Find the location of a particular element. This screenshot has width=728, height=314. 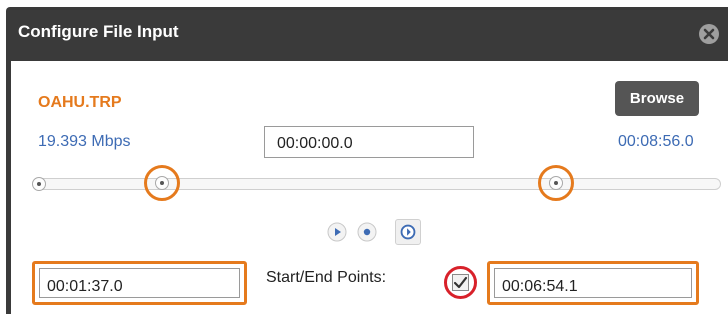

set-point-icon is located at coordinates (408, 232).